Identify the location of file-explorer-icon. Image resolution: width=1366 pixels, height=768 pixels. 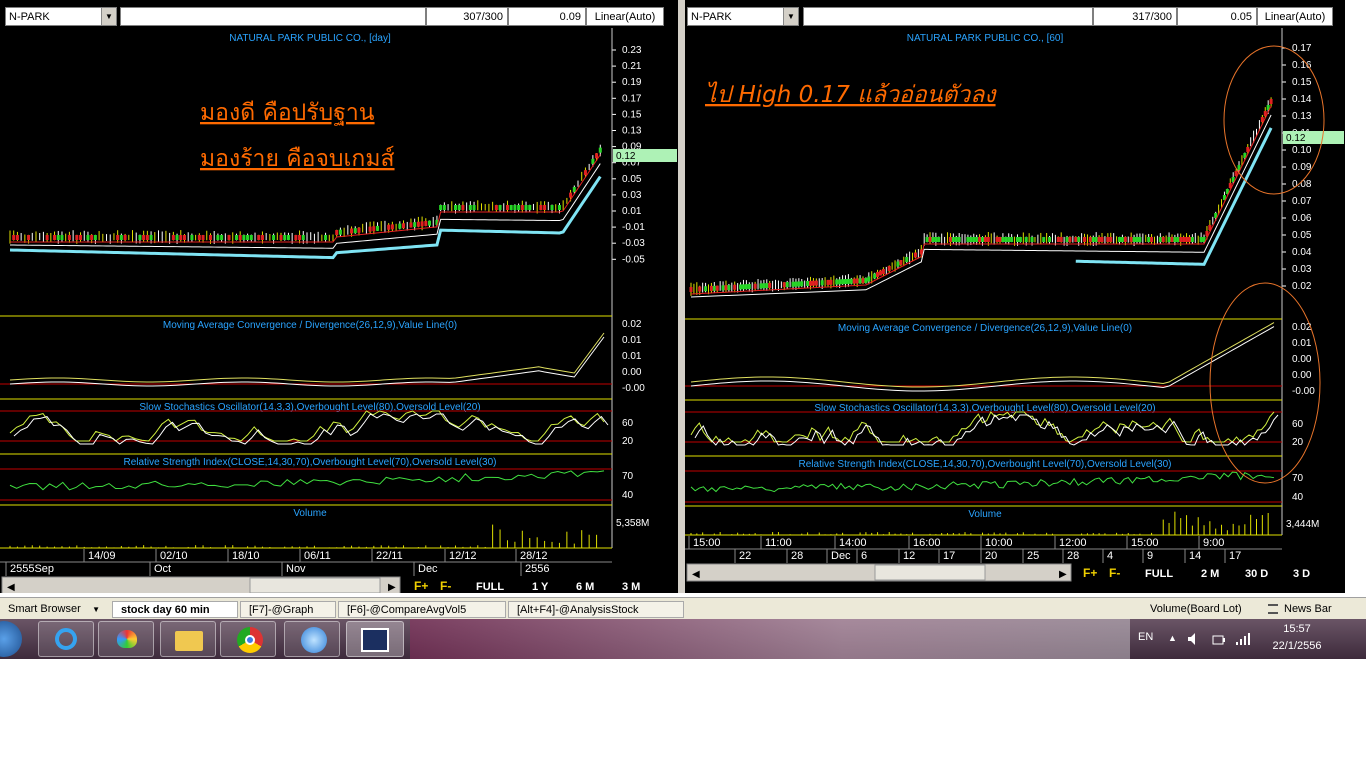
(188, 639).